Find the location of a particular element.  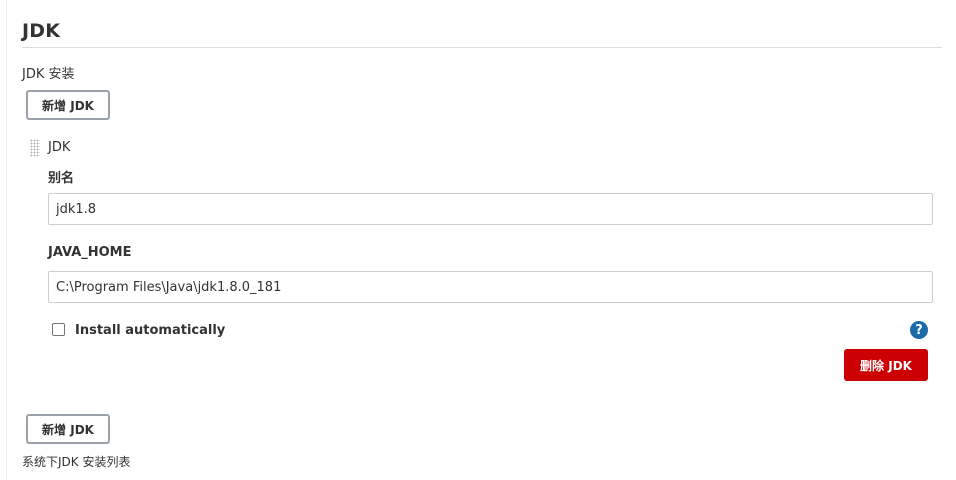

jdk-item-header: JDK is located at coordinates (59, 147).